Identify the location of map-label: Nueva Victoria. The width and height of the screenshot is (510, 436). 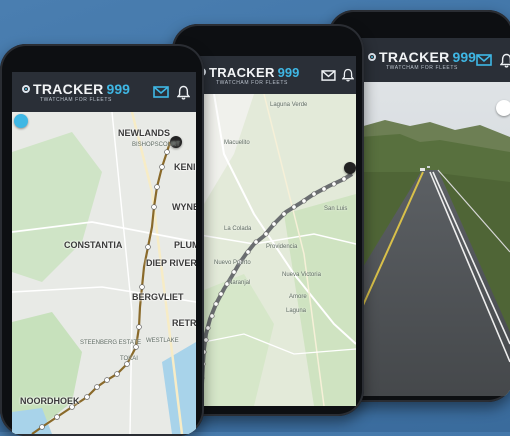
(301, 275).